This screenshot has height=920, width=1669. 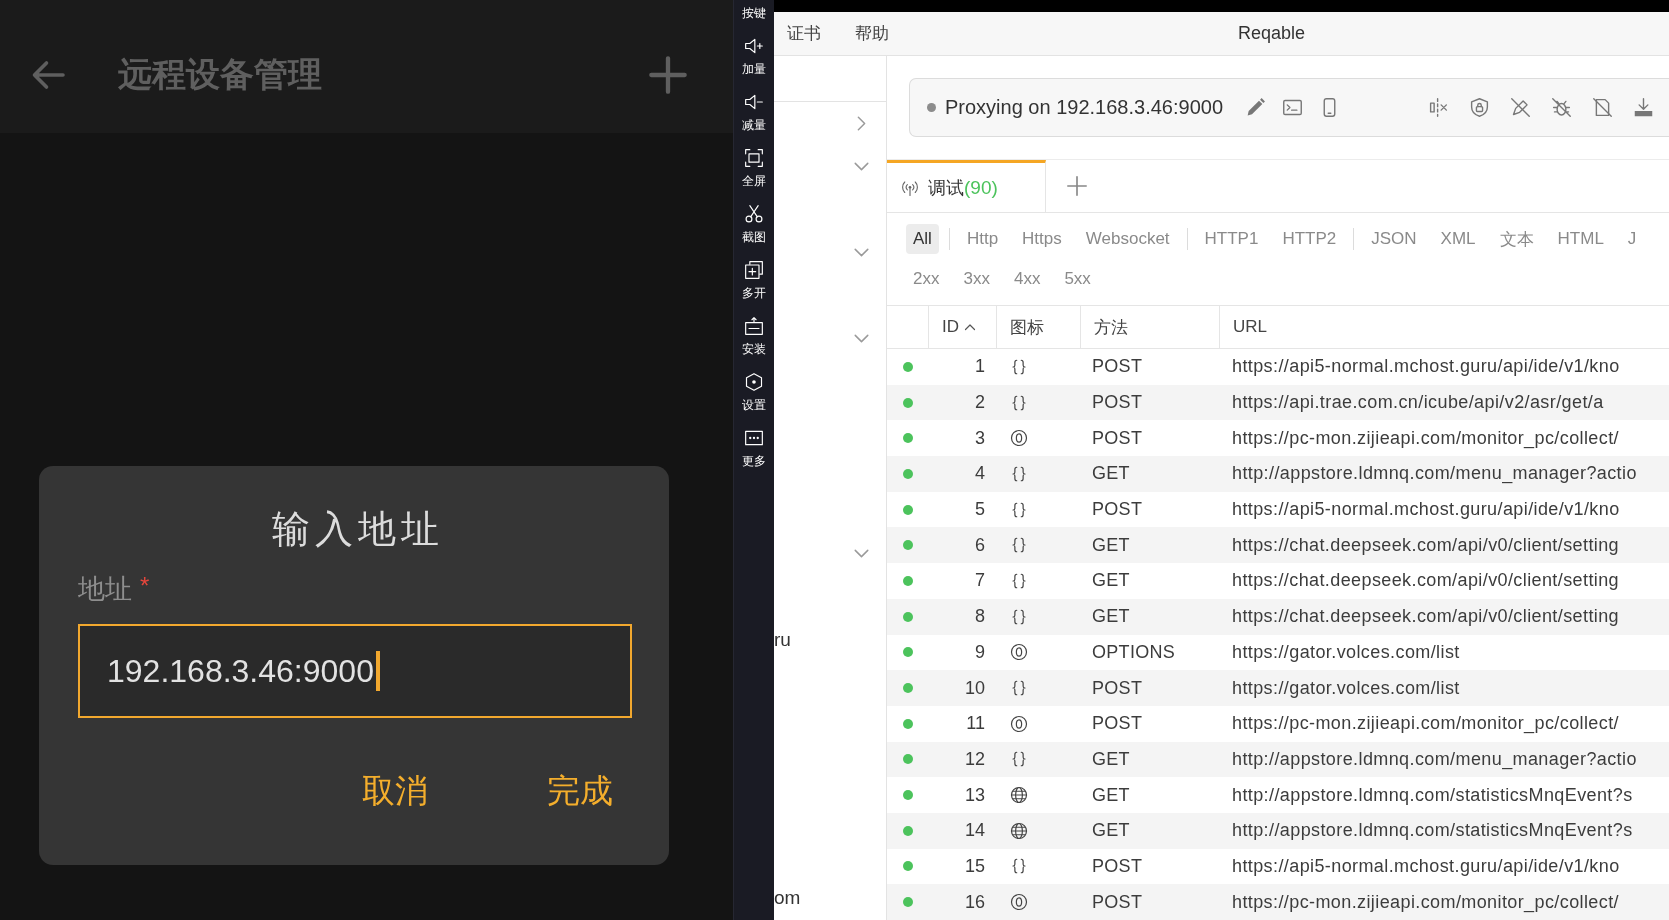 What do you see at coordinates (1425, 724) in the screenshot?
I see `table-cell: https://pc-mon.zijieapi.com/monitor_pc/collect/` at bounding box center [1425, 724].